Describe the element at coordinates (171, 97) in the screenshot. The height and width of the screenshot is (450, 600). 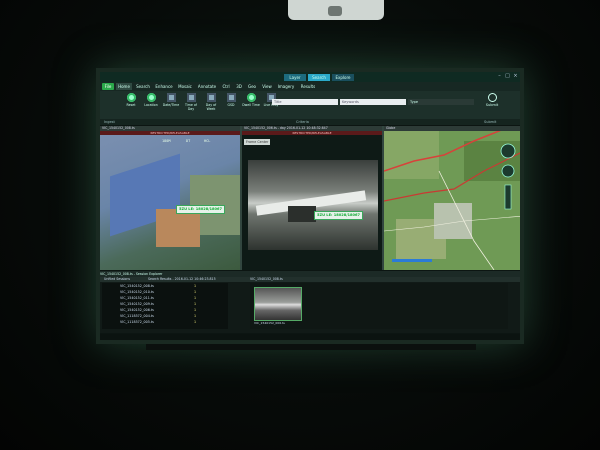
I see `calendar-icon` at that location.